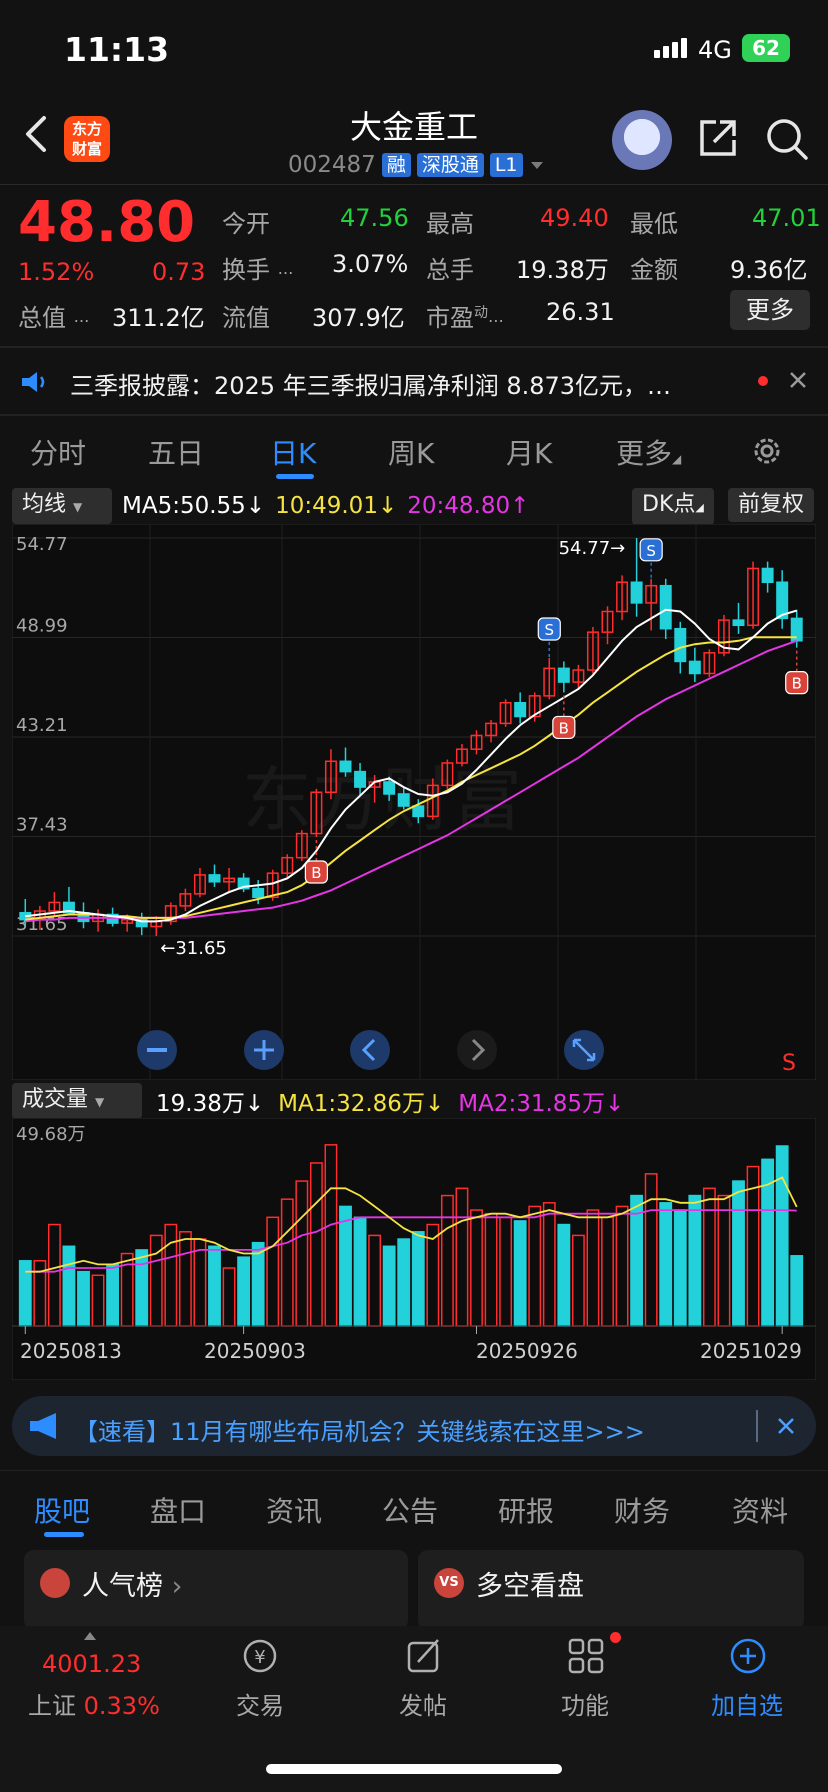  Describe the element at coordinates (62, 506) in the screenshot. I see `ma-selector: 均线 ▼` at that location.